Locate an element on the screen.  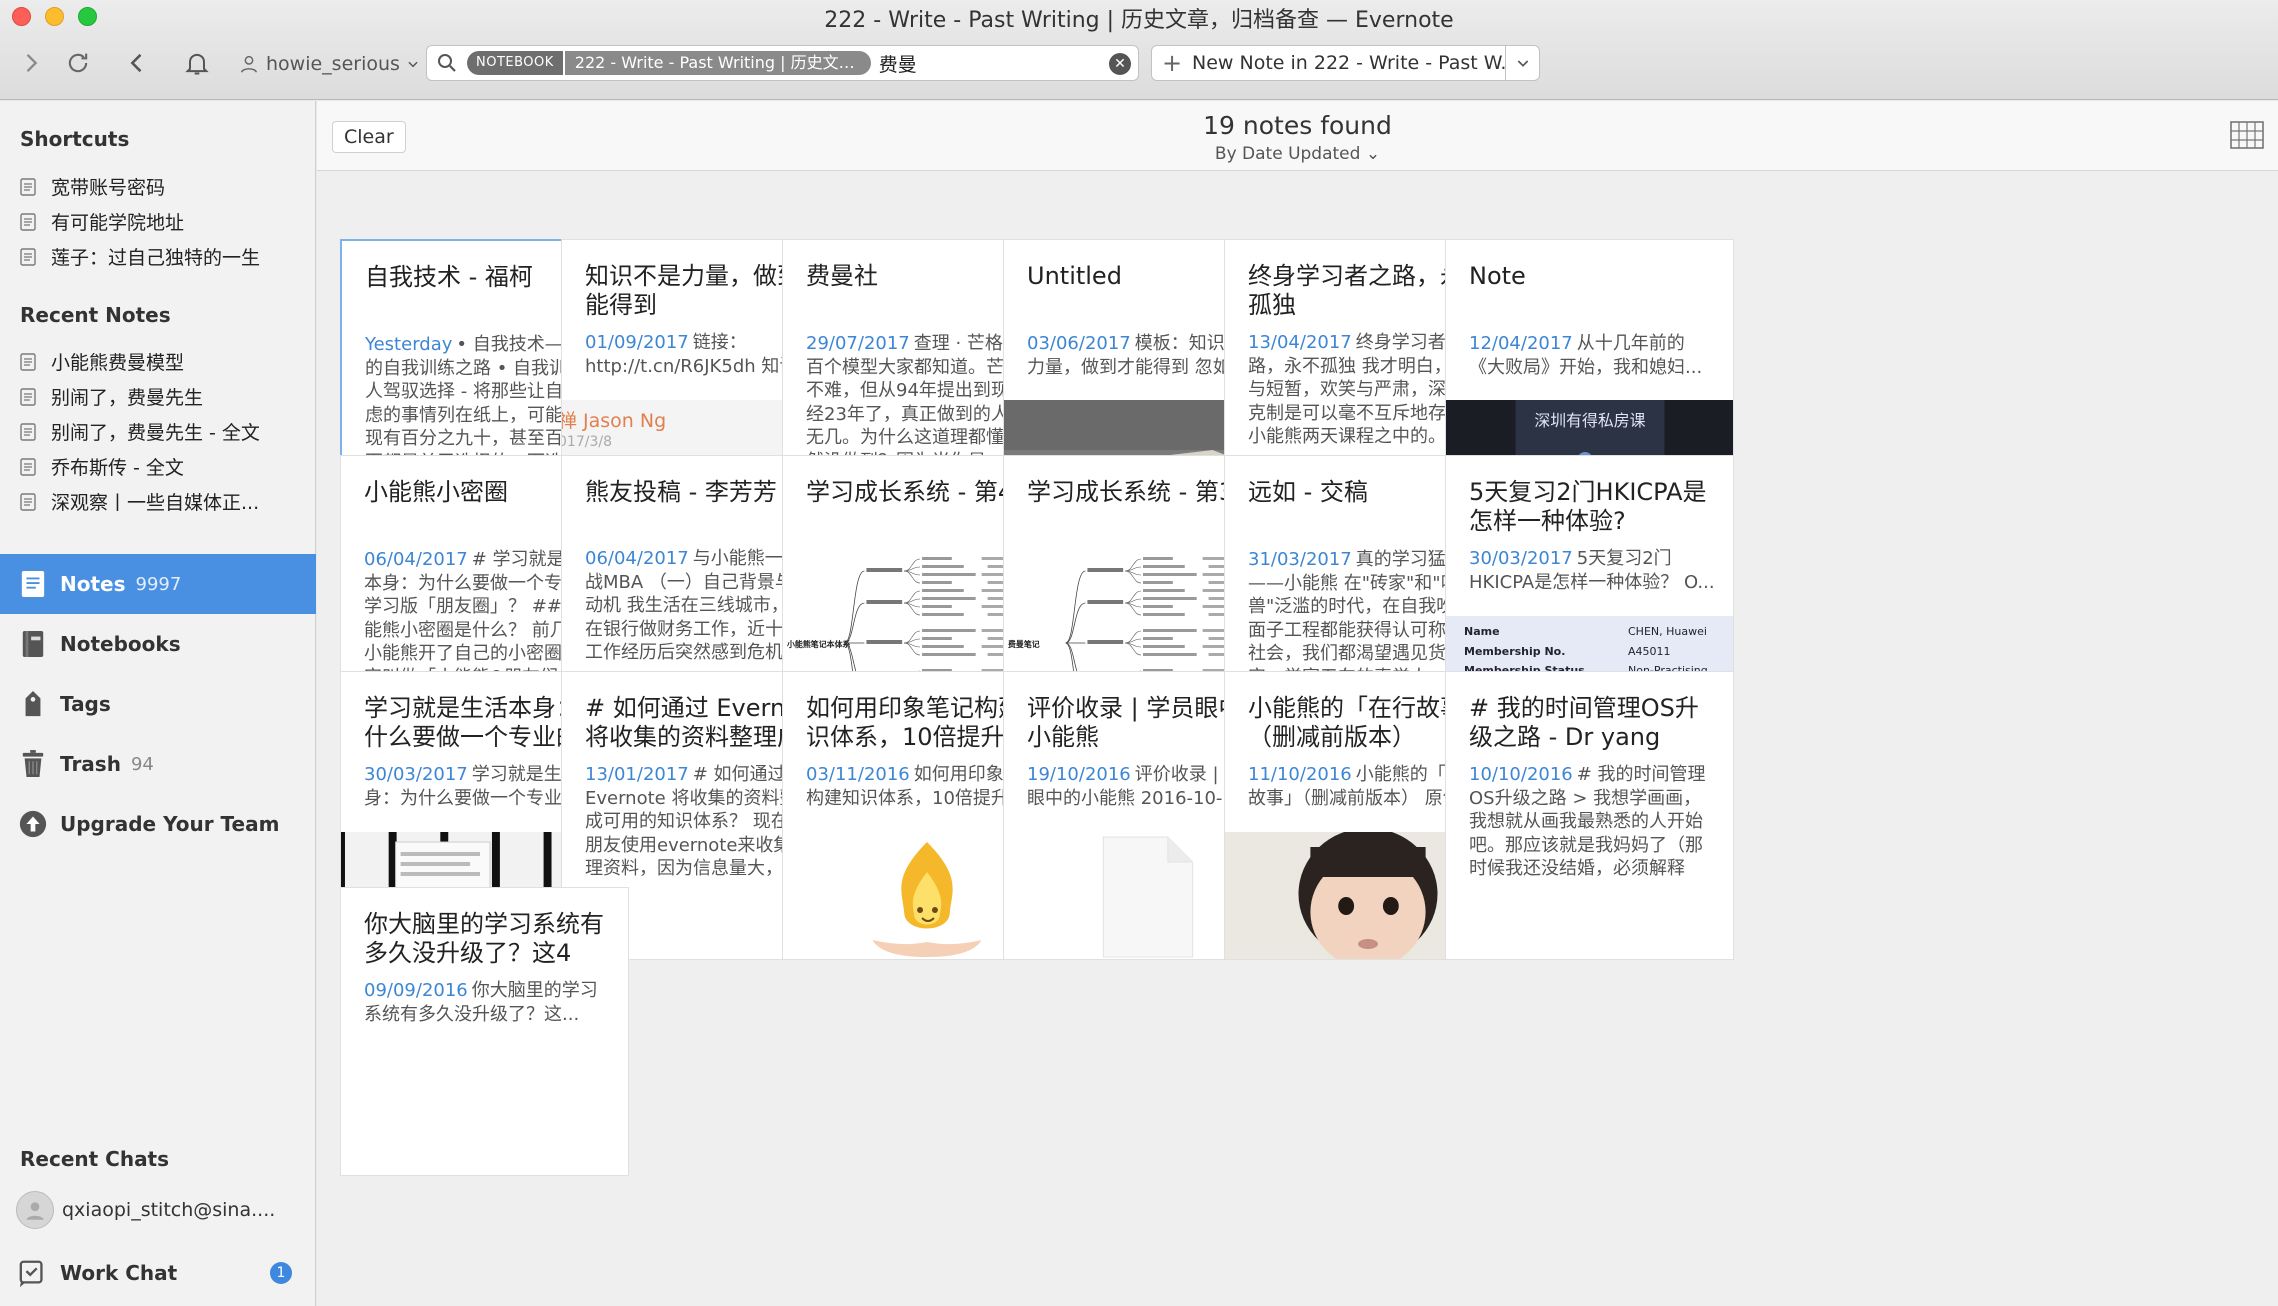
note-title: 5天复习2门HKICPA是怎样一种体验? is located at coordinates (1588, 506).